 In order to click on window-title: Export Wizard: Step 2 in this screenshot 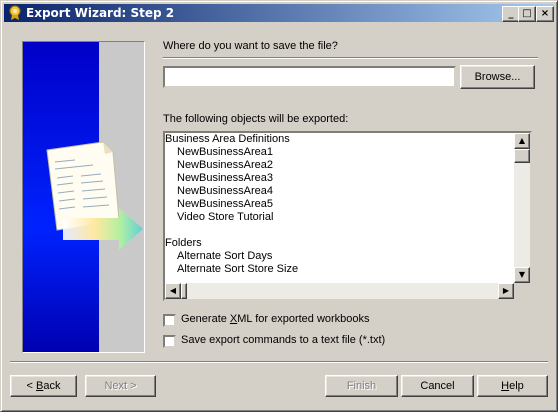, I will do `click(100, 13)`.